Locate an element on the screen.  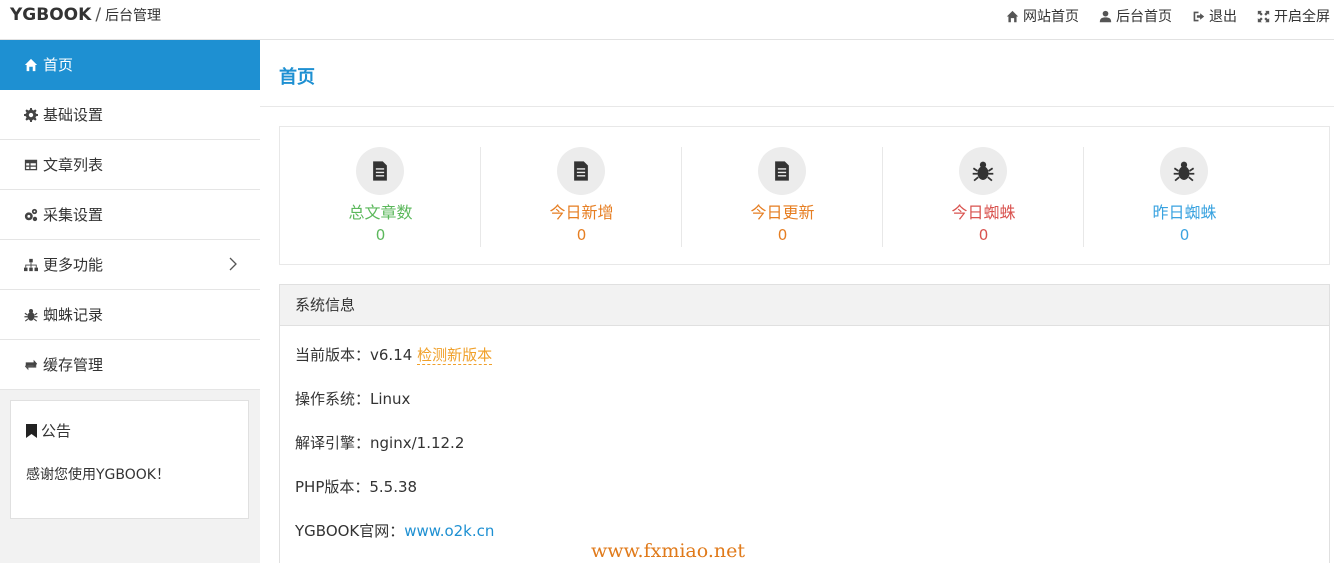
notice-title: 公告 is located at coordinates (48, 430).